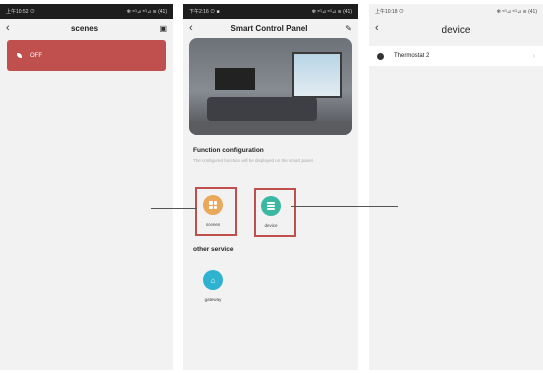 The width and height of the screenshot is (543, 373). I want to click on status-bar: 下午2:16 ⊙ ■ ✻ ⁵ᴳ⊿ ⁵ᴳ⊿ ≋ (41), so click(270, 11).